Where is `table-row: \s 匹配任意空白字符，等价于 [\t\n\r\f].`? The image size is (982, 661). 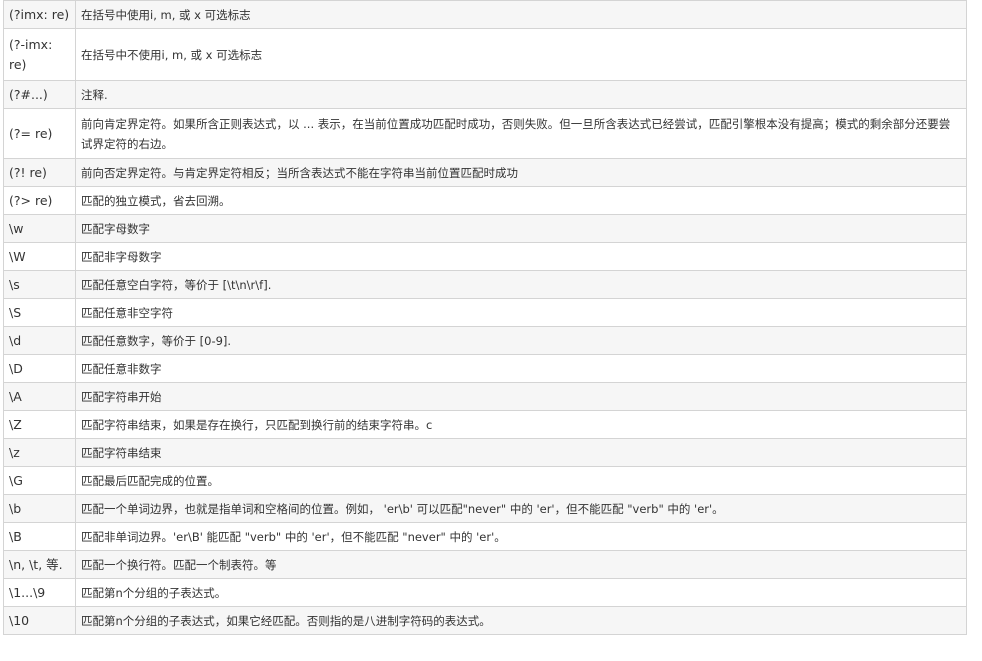 table-row: \s 匹配任意空白字符，等价于 [\t\n\r\f]. is located at coordinates (485, 284).